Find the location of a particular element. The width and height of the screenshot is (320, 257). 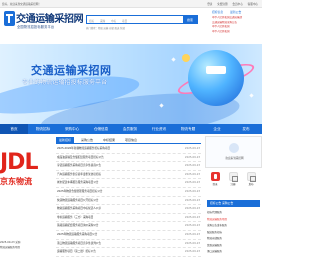

tab-project-info: 项目信息 is located at coordinates (131, 140).